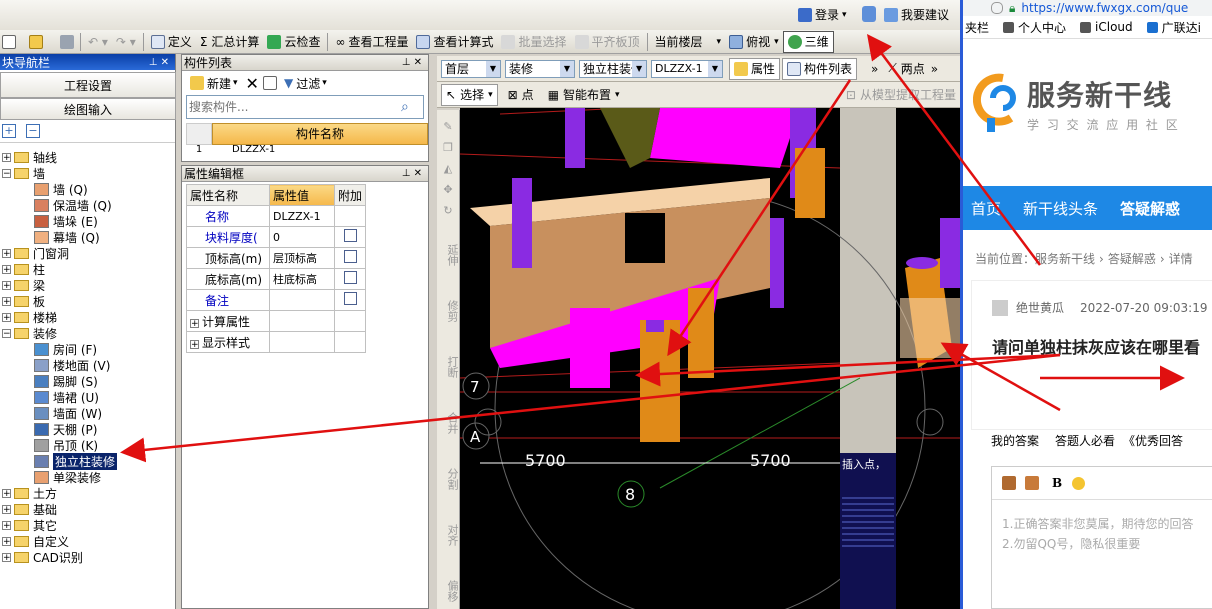  What do you see at coordinates (448, 168) in the screenshot?
I see `mirror-icon: ◭` at bounding box center [448, 168].